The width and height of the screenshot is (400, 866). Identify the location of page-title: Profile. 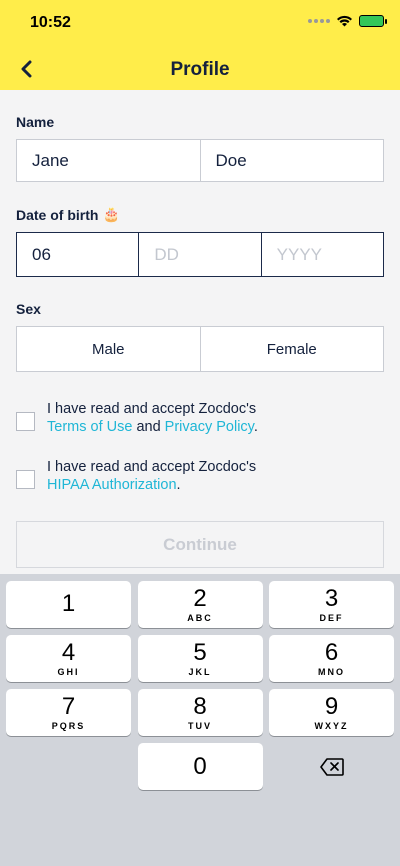
(200, 69).